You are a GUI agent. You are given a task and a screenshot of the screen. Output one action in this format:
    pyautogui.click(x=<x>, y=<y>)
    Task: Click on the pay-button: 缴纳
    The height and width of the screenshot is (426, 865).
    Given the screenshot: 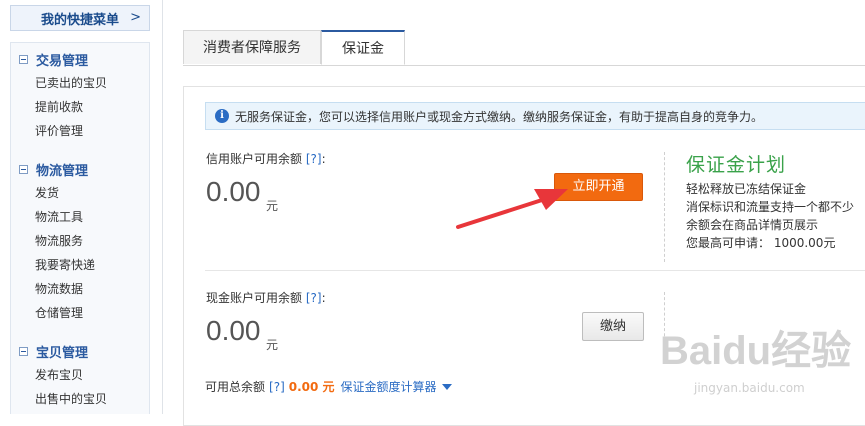 What is the action you would take?
    pyautogui.click(x=613, y=326)
    